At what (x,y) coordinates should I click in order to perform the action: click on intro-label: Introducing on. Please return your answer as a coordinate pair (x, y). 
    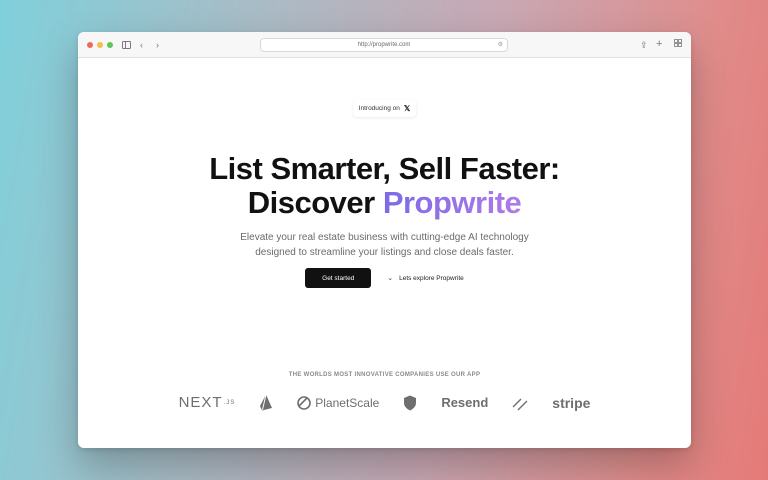
    Looking at the image, I should click on (379, 108).